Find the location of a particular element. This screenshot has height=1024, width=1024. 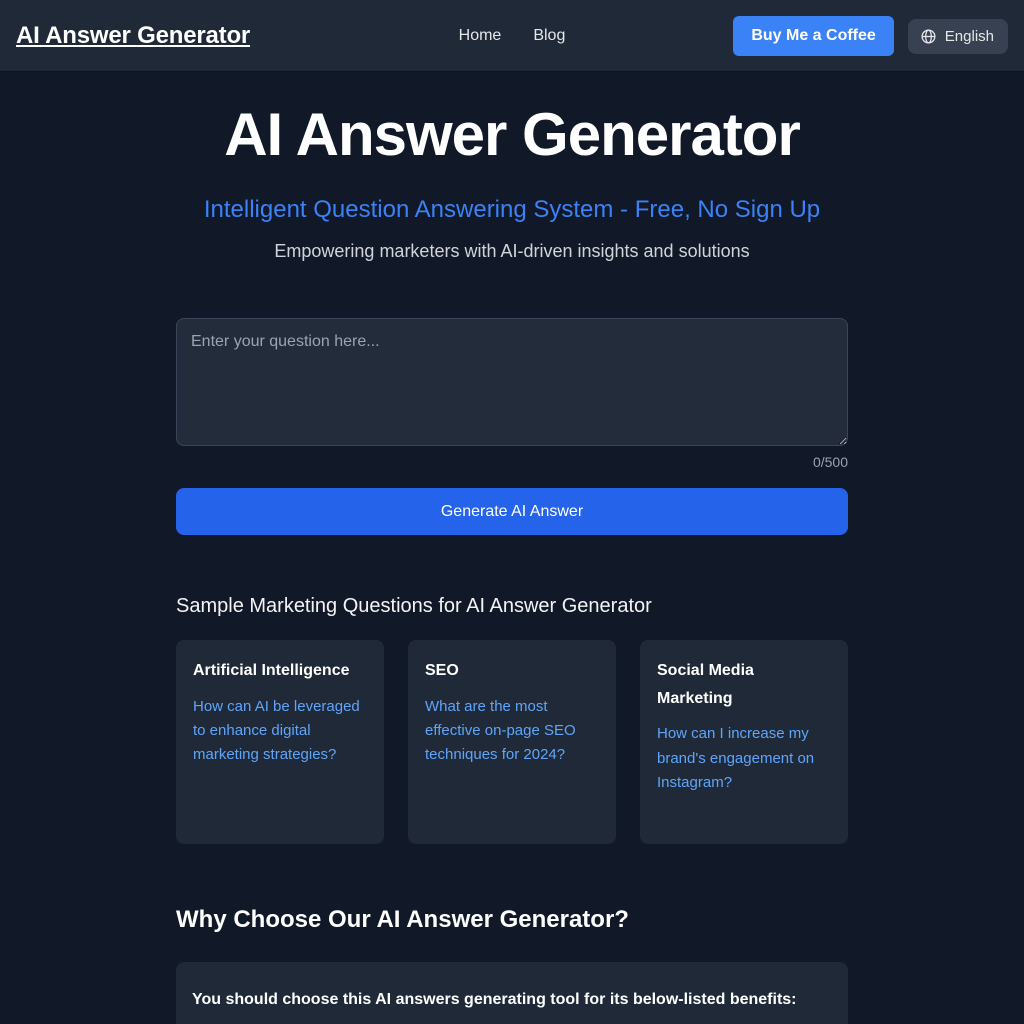

buy-me-a-coffee-button: Buy Me a Coffee is located at coordinates (813, 36).